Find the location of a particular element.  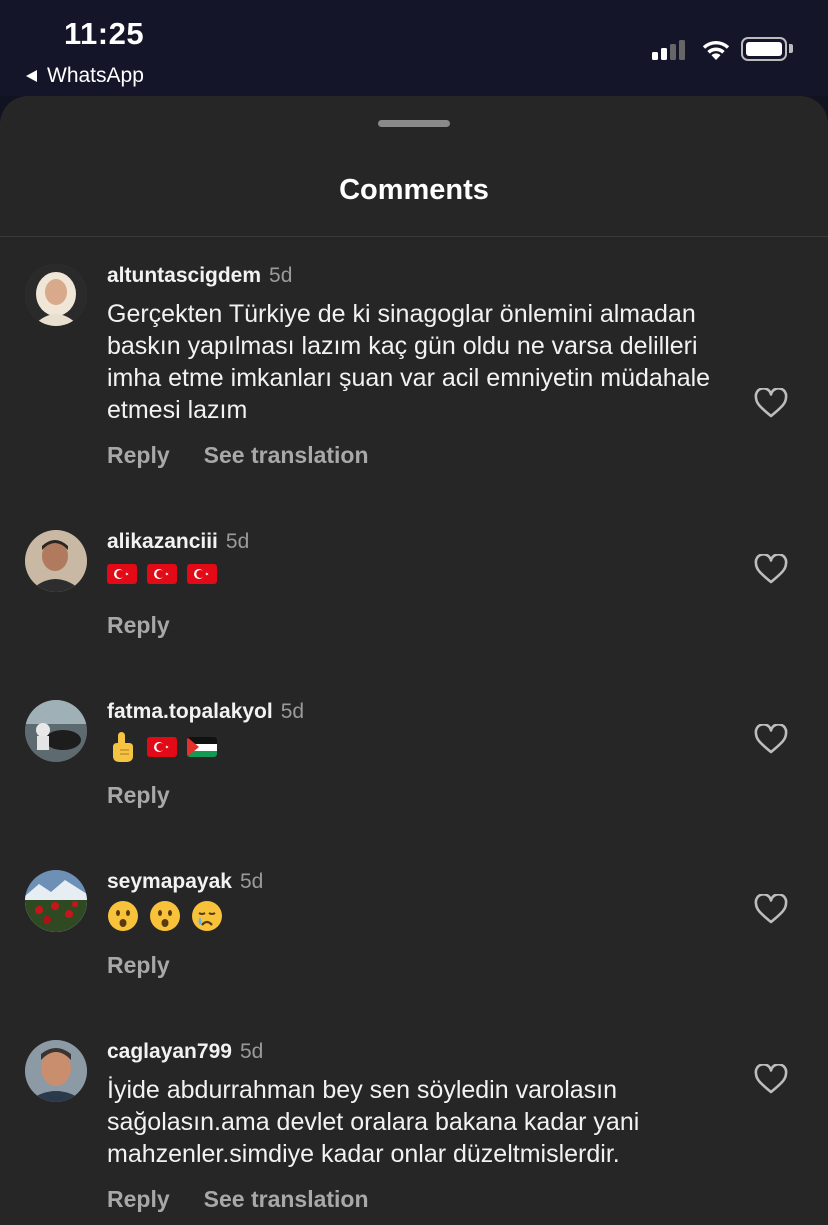

back-to-app-link: WhatsApp is located at coordinates (85, 76).